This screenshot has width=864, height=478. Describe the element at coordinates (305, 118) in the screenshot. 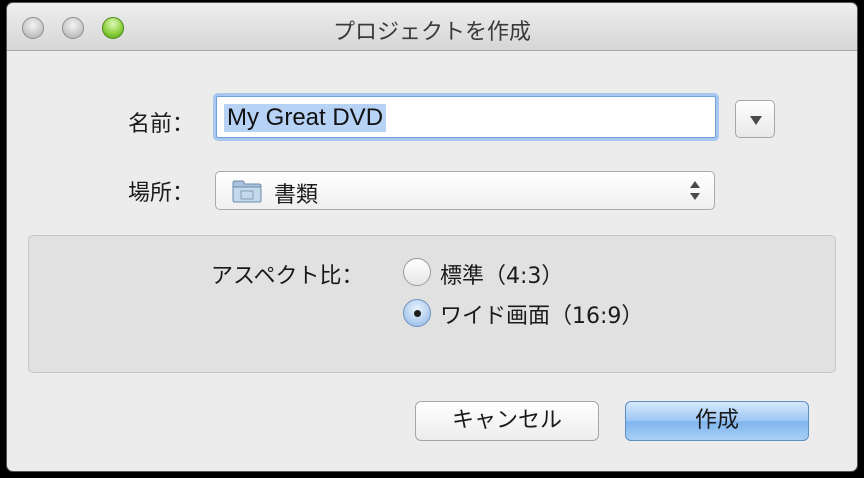

I see `name-field-value: My Great DVD` at that location.